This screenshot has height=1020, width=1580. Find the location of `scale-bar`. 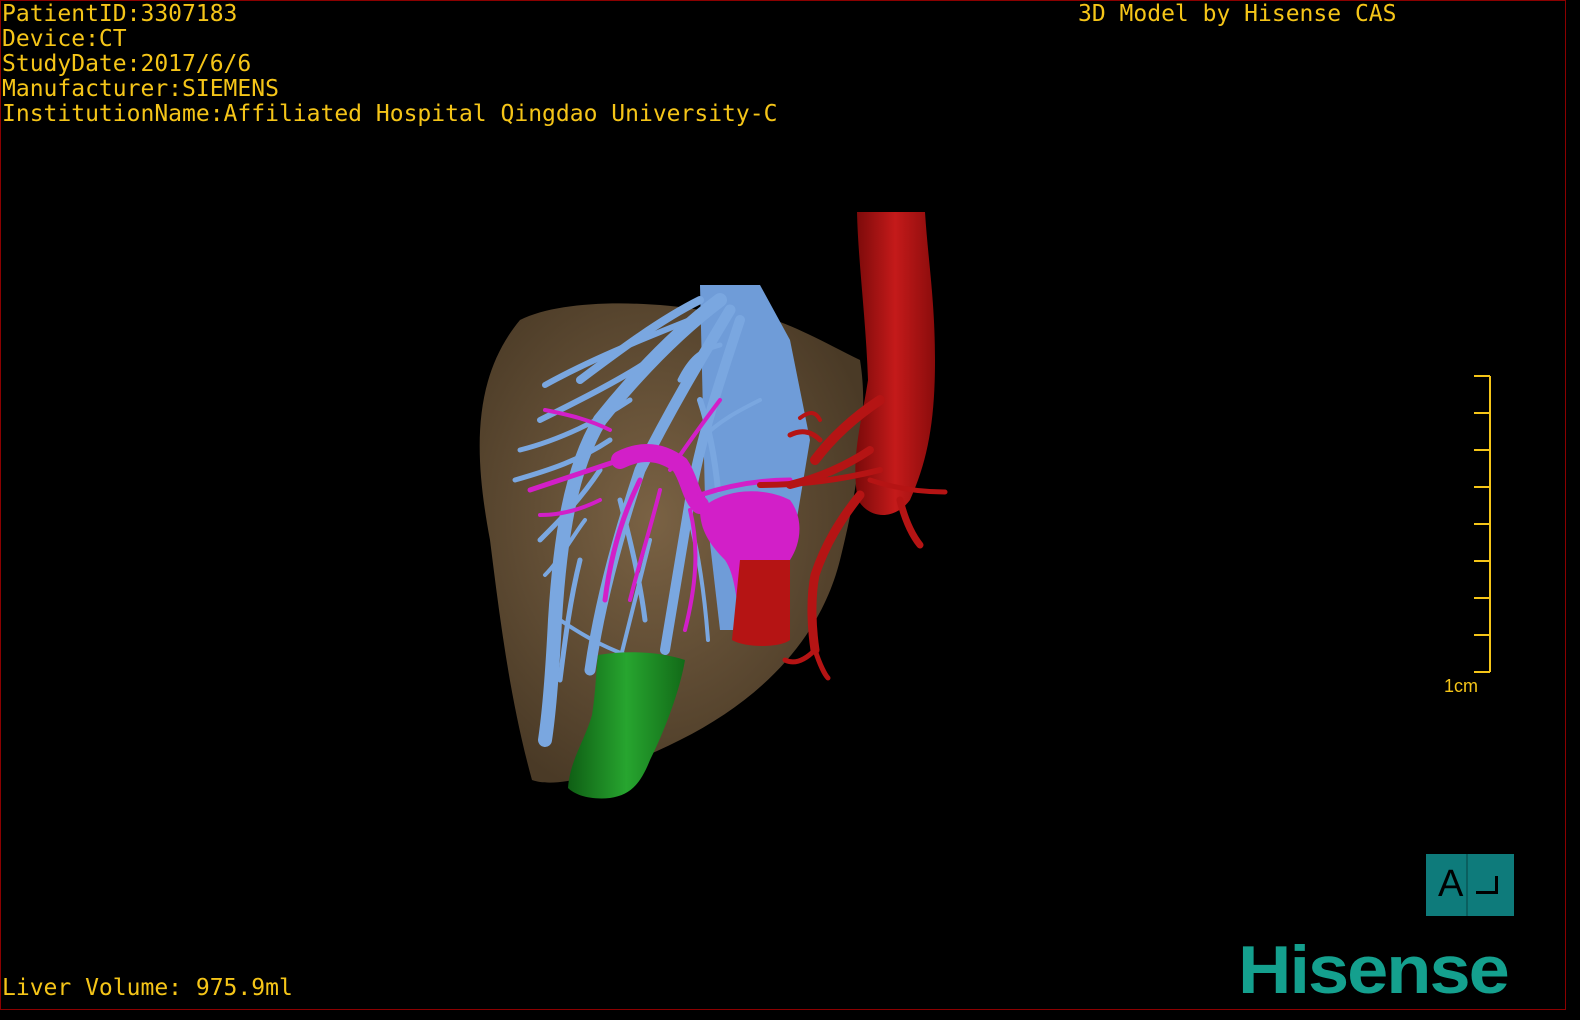

scale-bar is located at coordinates (1482, 524).